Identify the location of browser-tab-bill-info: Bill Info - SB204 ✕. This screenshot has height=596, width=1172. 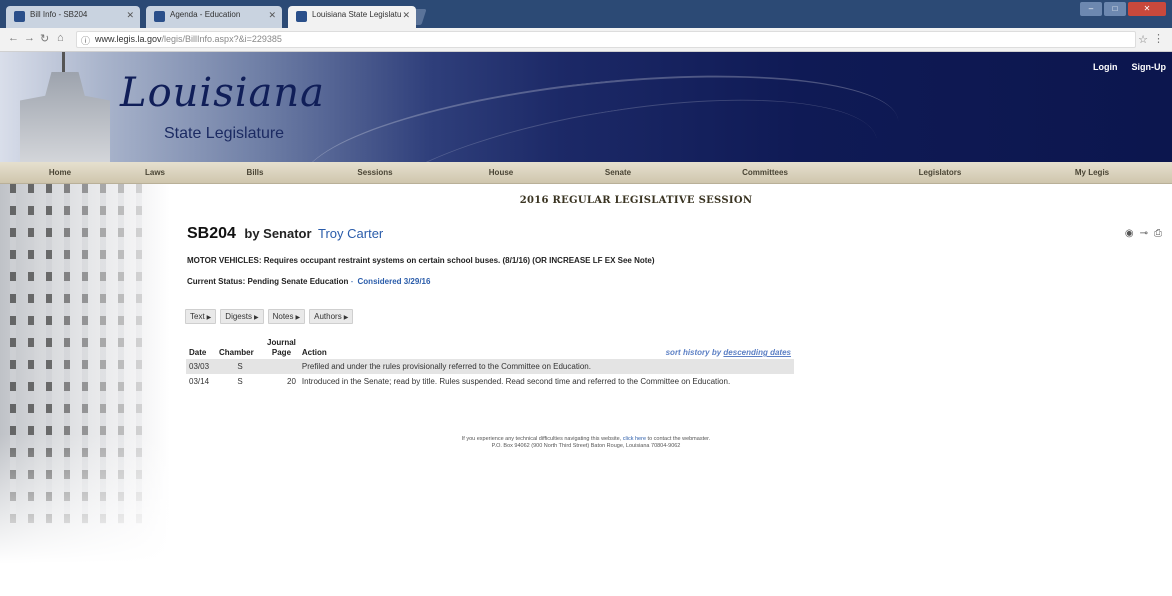
(73, 17).